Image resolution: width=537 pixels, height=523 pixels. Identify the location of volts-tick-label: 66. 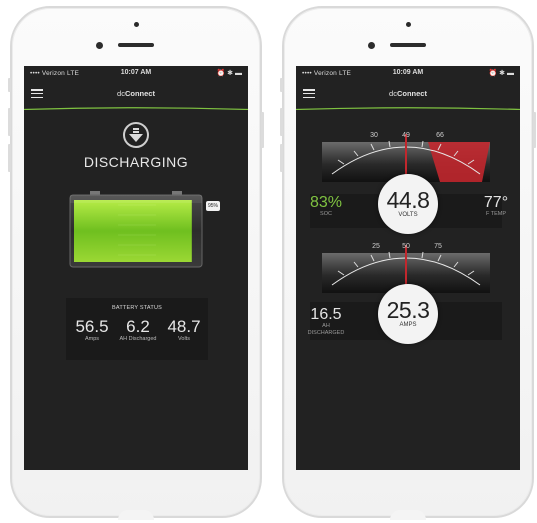
(440, 135).